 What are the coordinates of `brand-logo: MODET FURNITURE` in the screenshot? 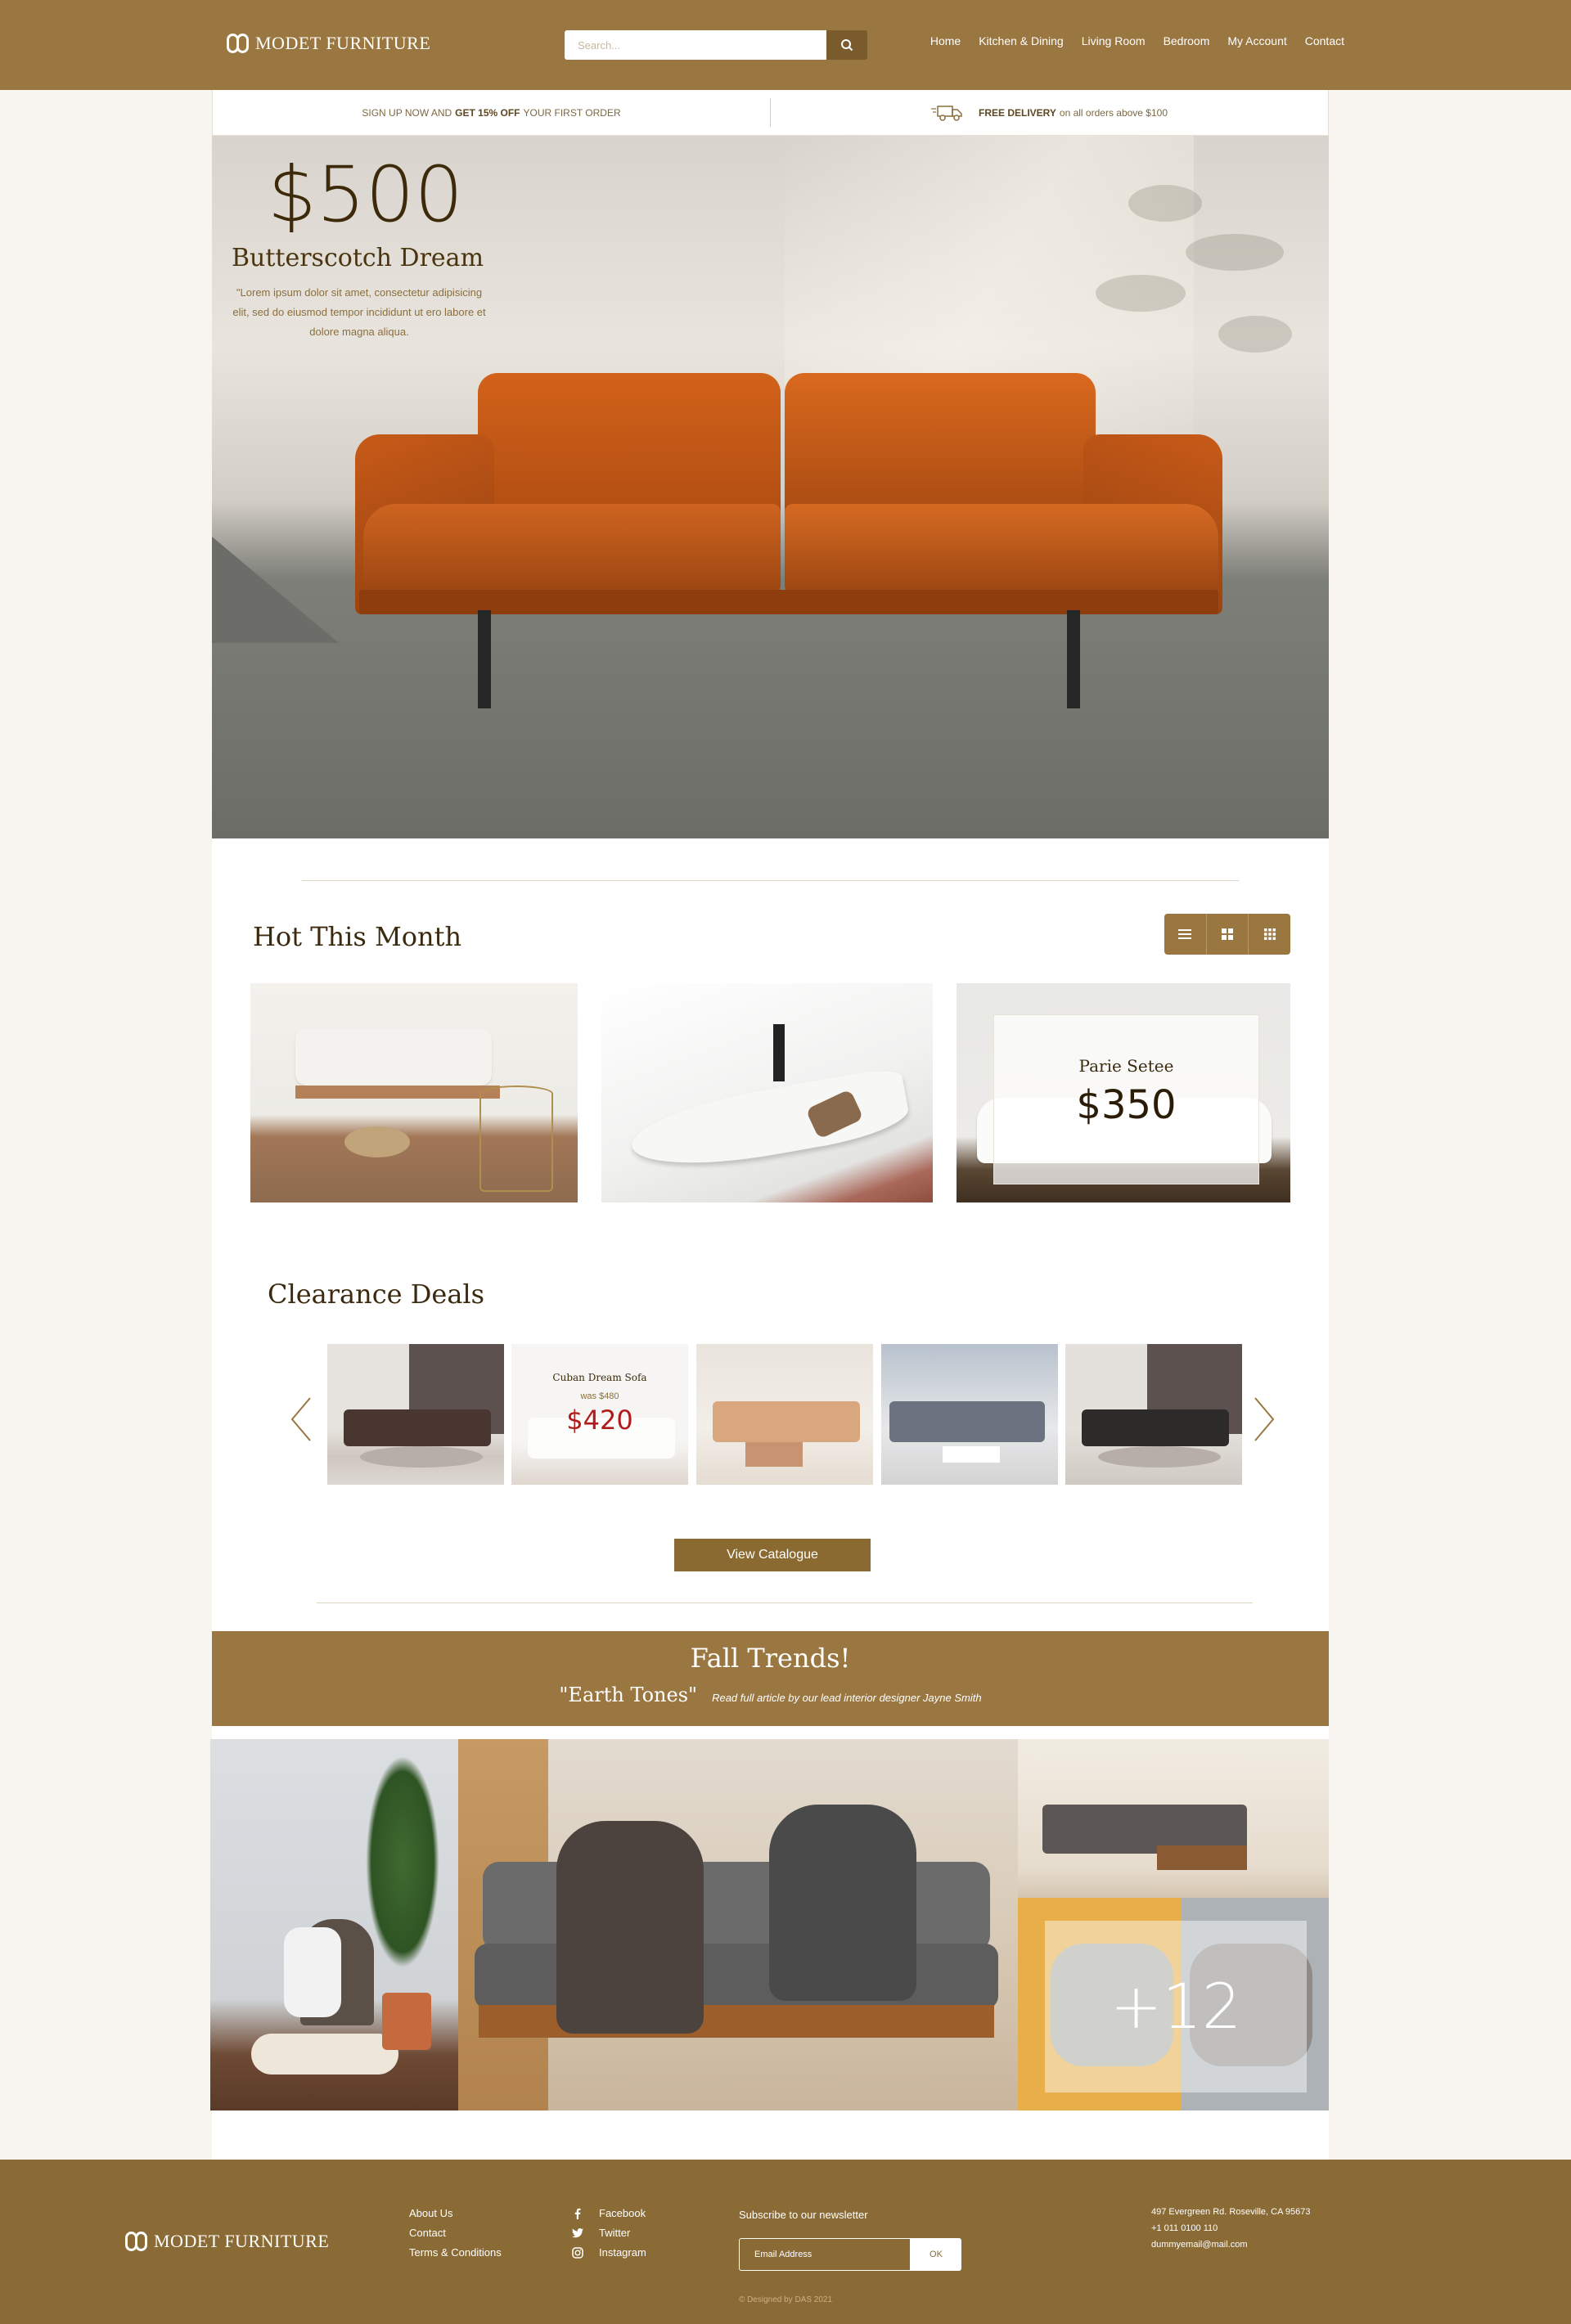 It's located at (328, 43).